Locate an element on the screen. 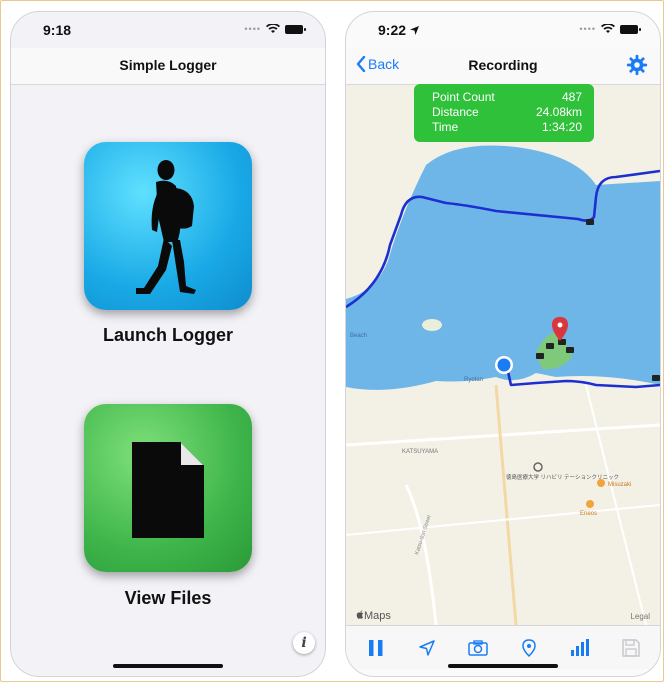 Image resolution: width=666 pixels, height=684 pixels. time-label: Time is located at coordinates (445, 127).